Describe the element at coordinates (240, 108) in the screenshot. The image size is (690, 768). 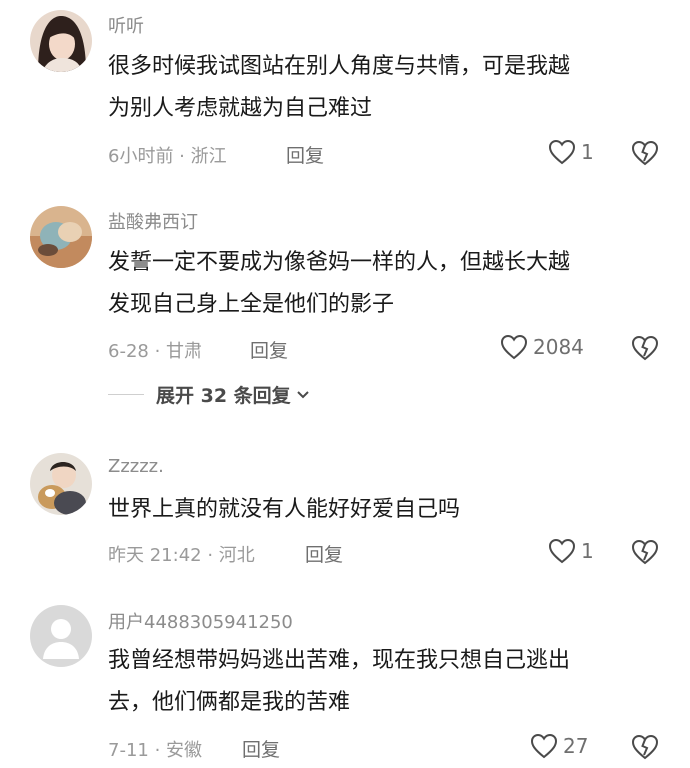
I see `comment-text-line: 为别人考虑就越为自己难过` at that location.